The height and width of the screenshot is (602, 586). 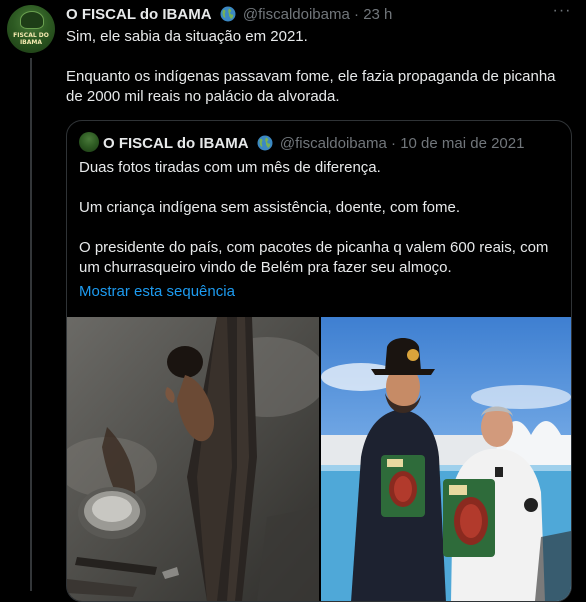 What do you see at coordinates (296, 14) in the screenshot?
I see `author-handle: @fiscaldoibama` at bounding box center [296, 14].